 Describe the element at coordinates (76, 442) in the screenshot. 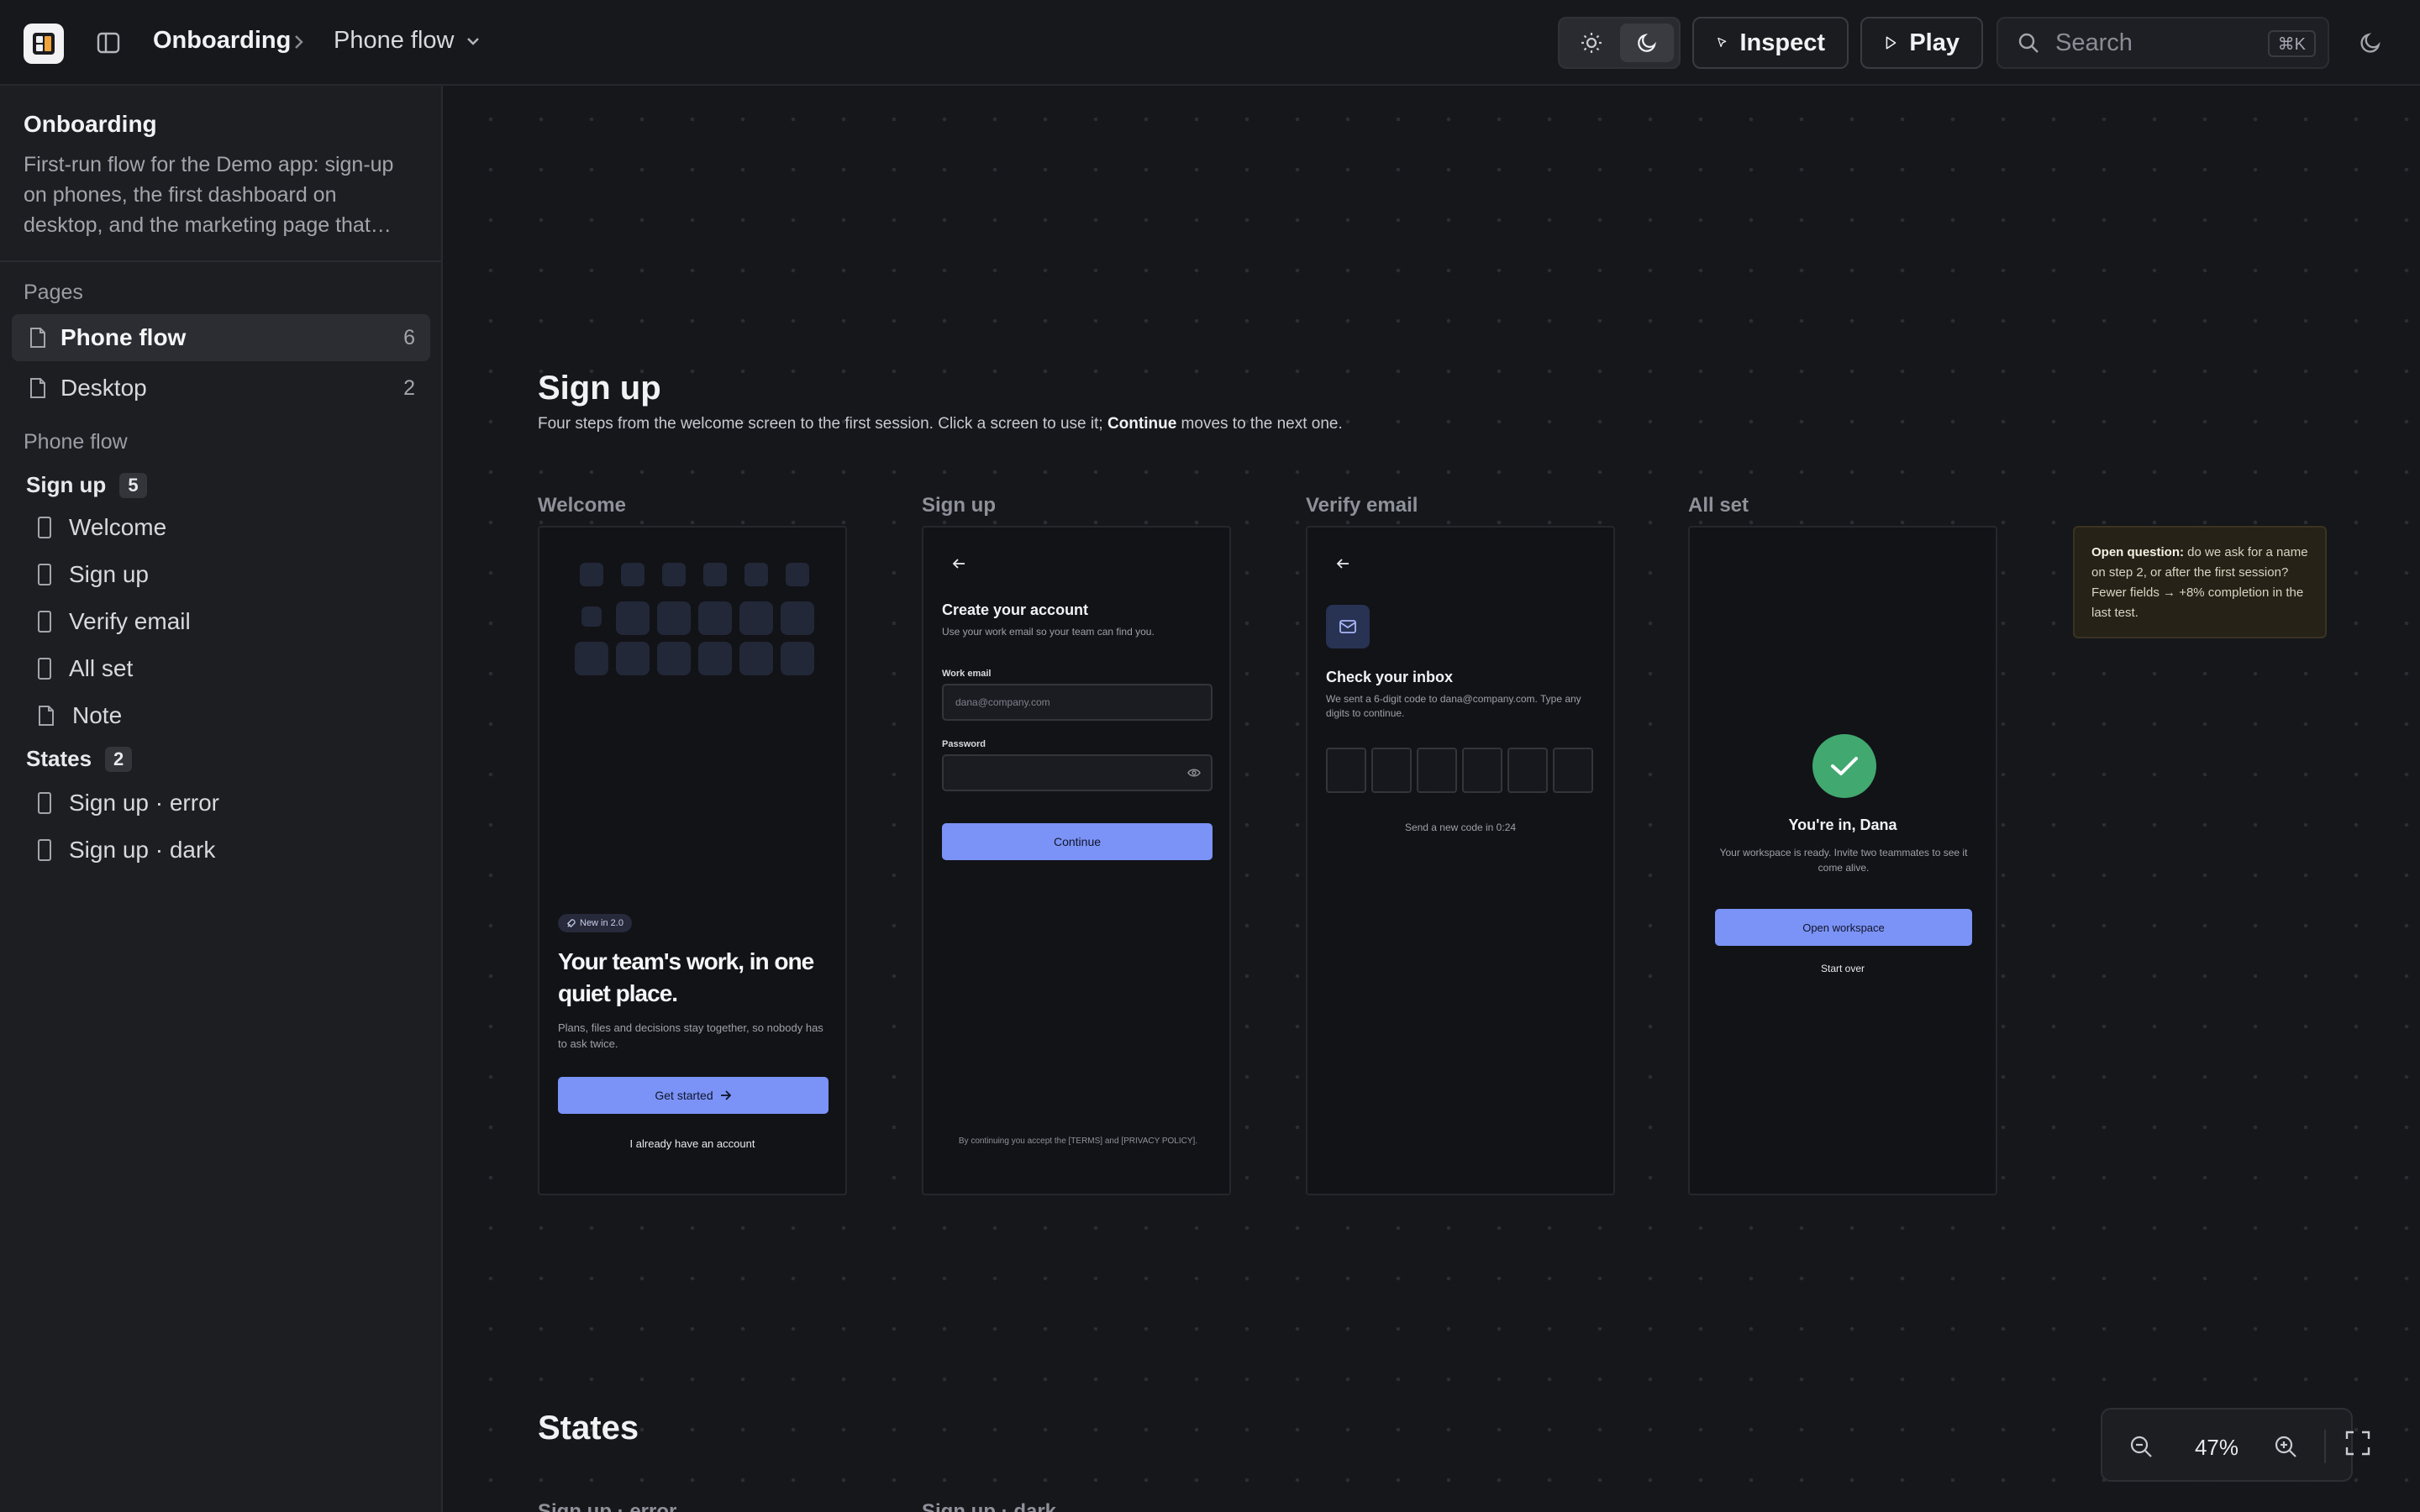

I see `current-page-label: Phone flow` at that location.